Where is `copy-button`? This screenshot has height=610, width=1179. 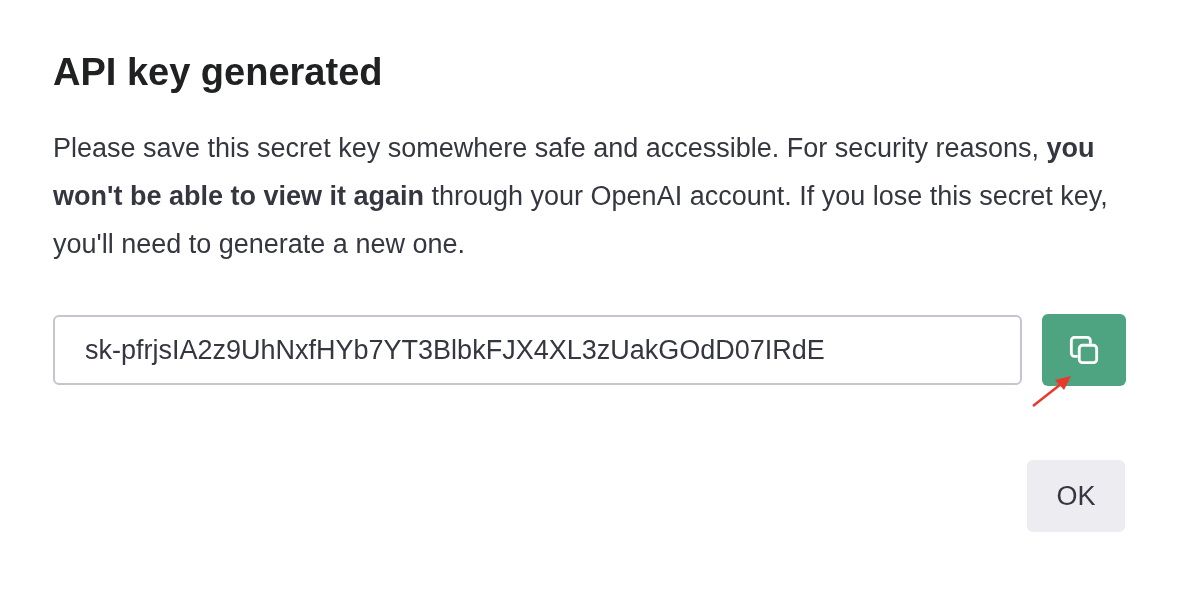
copy-button is located at coordinates (1084, 350).